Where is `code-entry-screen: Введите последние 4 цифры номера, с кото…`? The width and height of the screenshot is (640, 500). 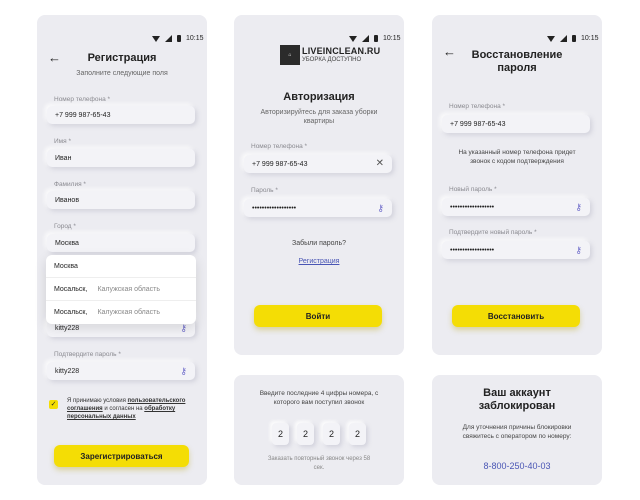 code-entry-screen: Введите последние 4 цифры номера, с кото… is located at coordinates (319, 430).